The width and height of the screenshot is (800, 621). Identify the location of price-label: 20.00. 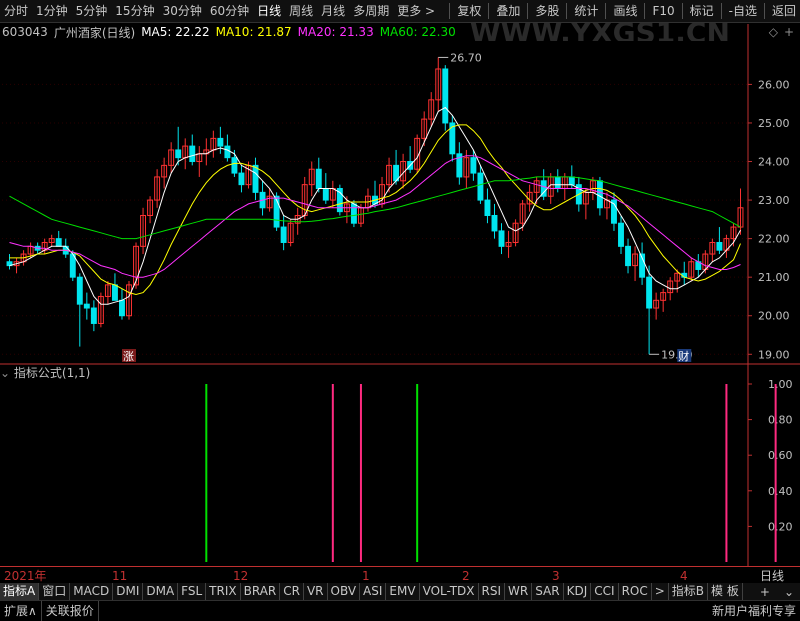
(774, 316).